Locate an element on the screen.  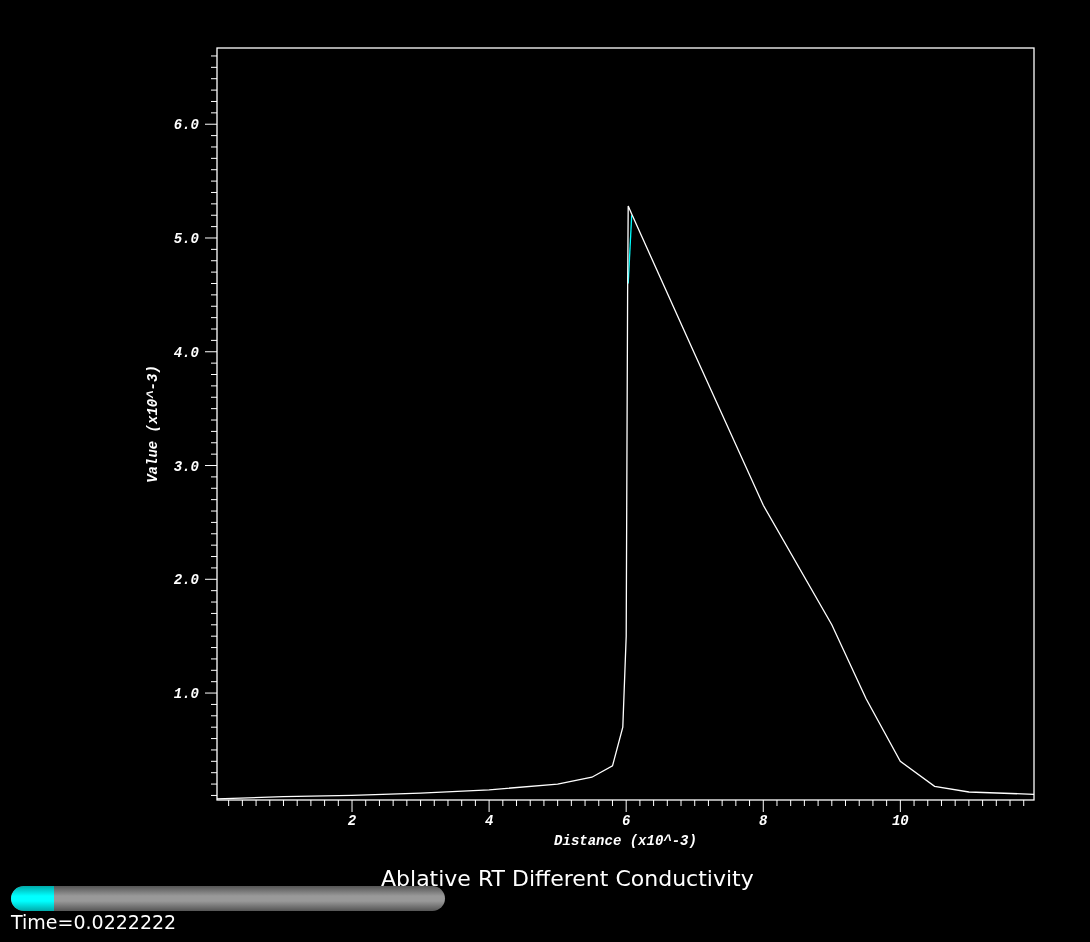
axis-title: Distance (x10^-3) is located at coordinates (625, 841).